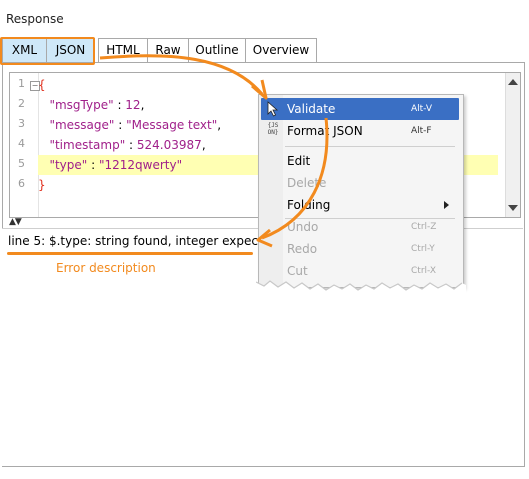 The height and width of the screenshot is (479, 529). Describe the element at coordinates (181, 74) in the screenshot. I see `arrow-tab-to-validate` at that location.